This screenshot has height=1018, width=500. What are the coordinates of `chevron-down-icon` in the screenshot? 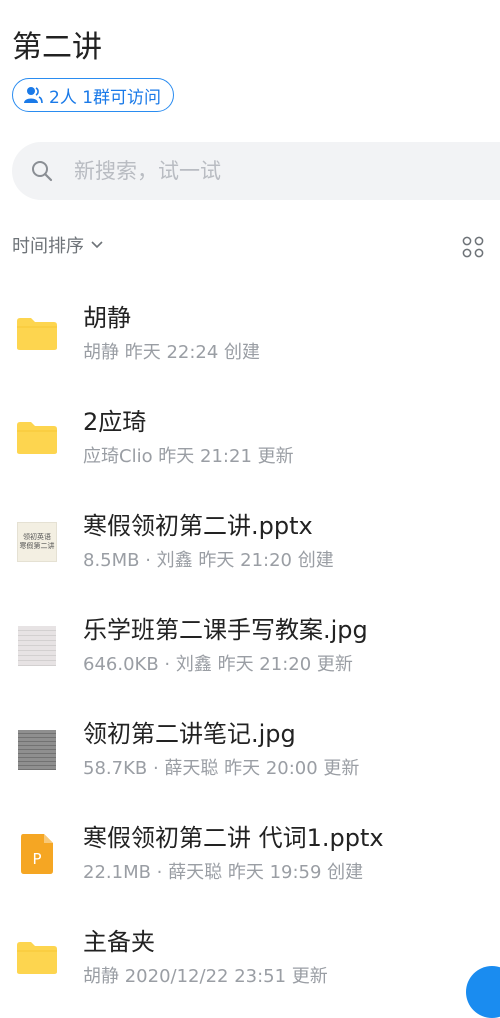 It's located at (97, 245).